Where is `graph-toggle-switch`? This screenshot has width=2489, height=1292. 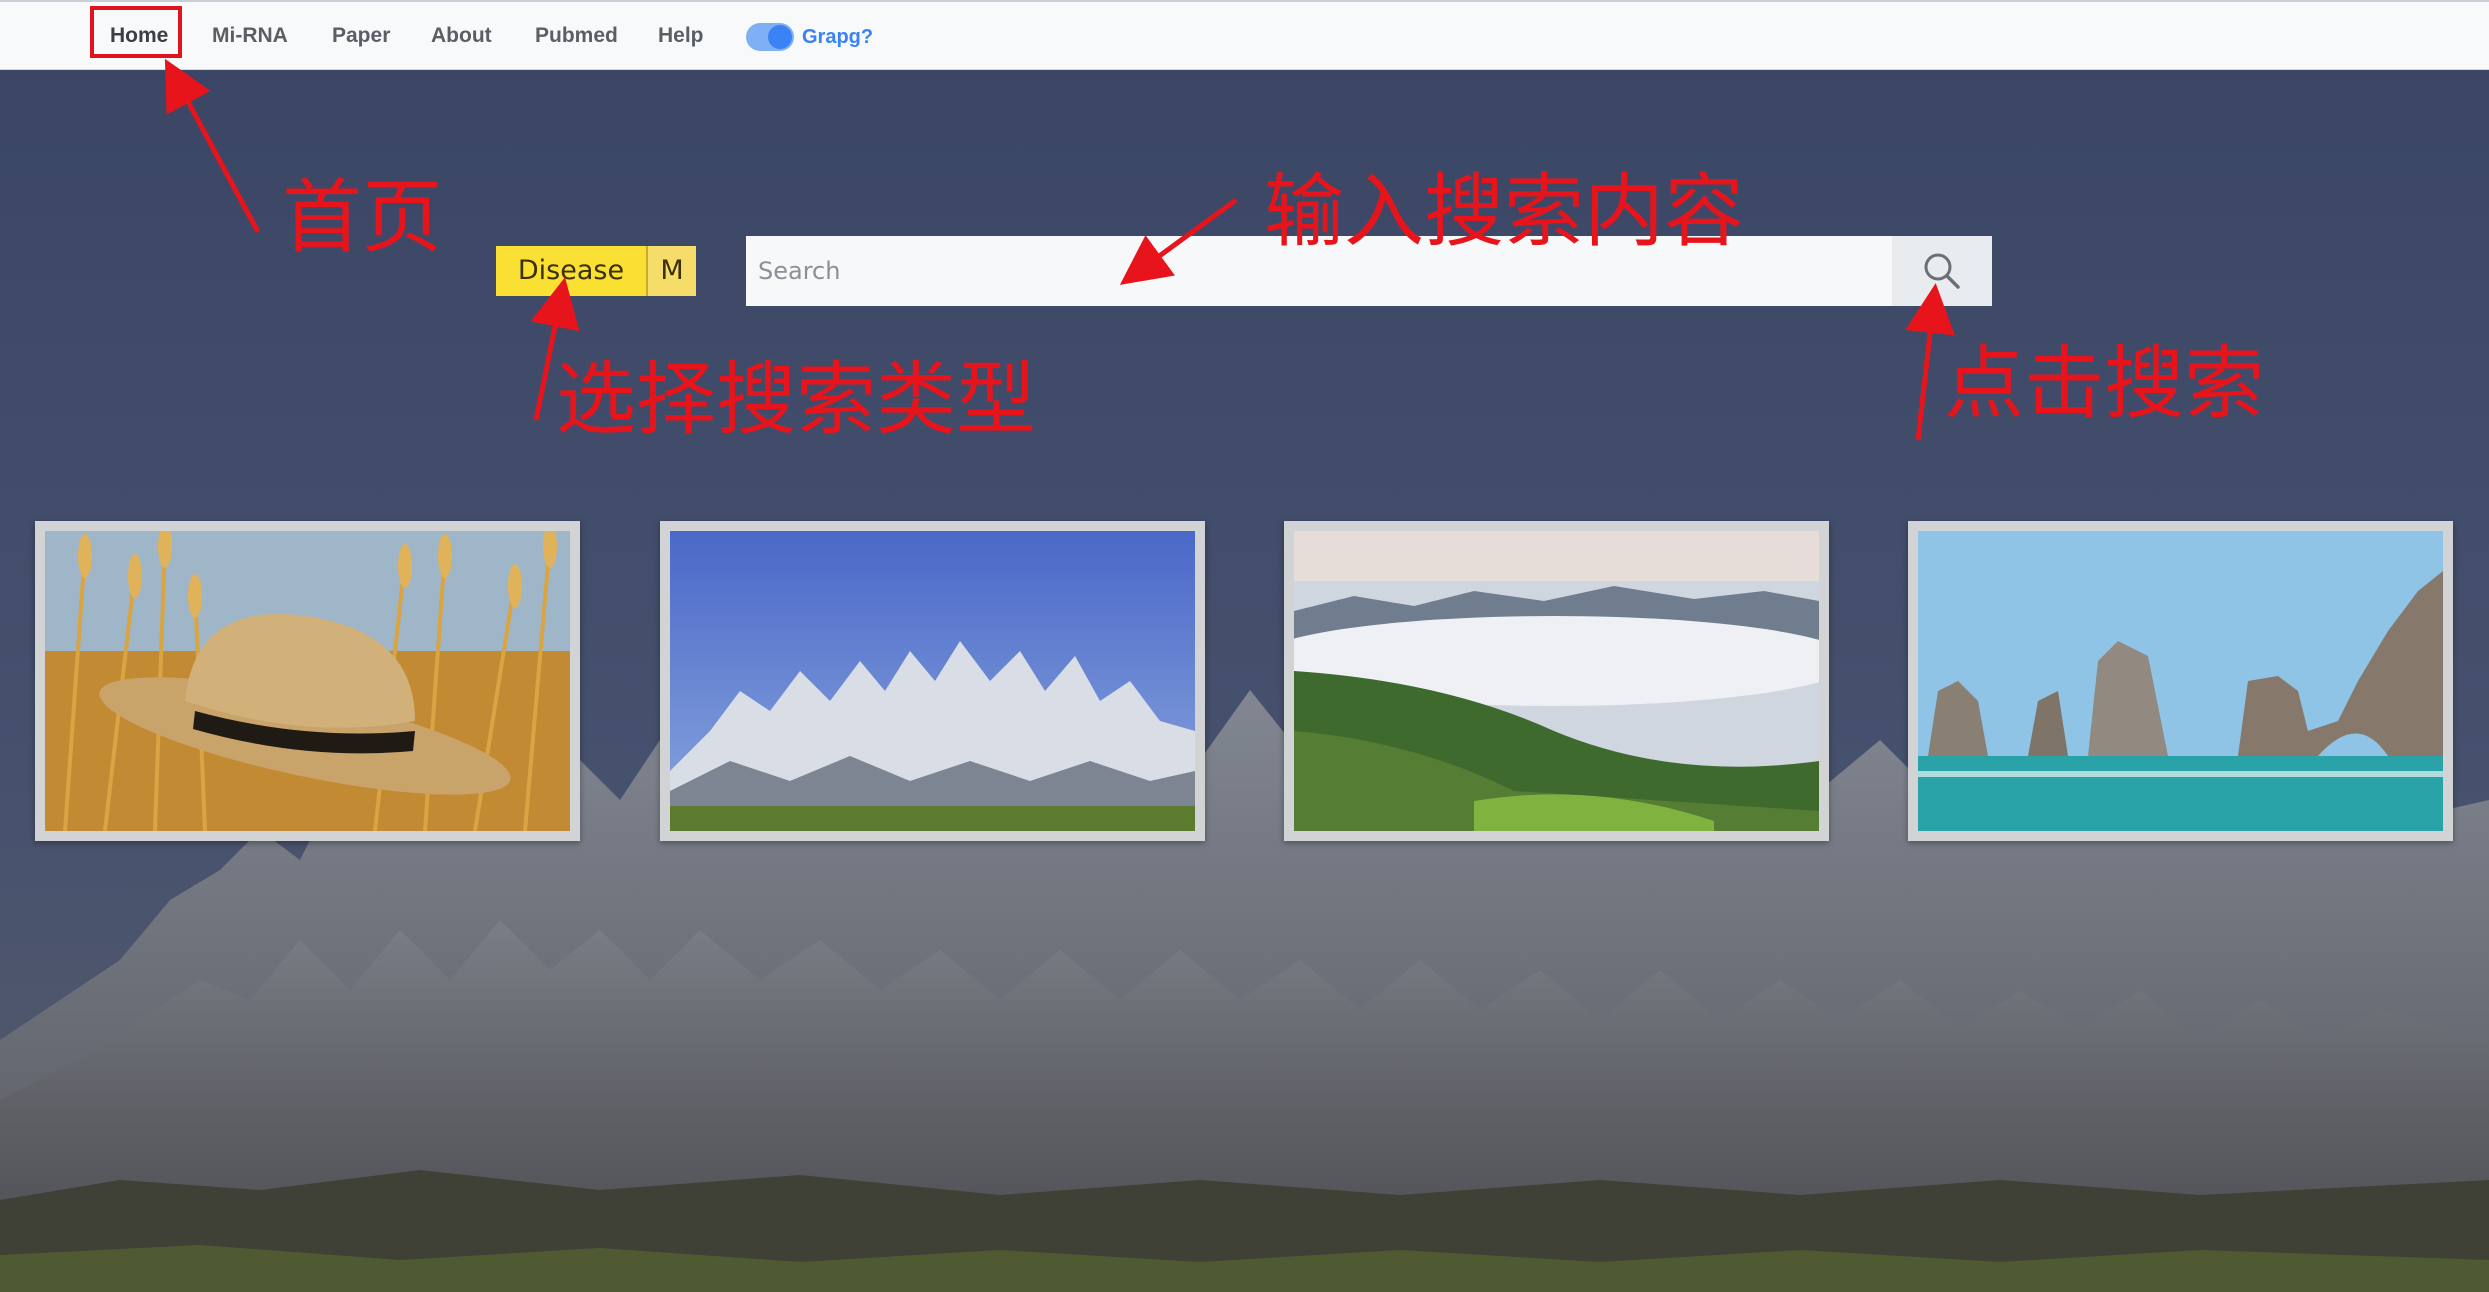
graph-toggle-switch is located at coordinates (770, 37).